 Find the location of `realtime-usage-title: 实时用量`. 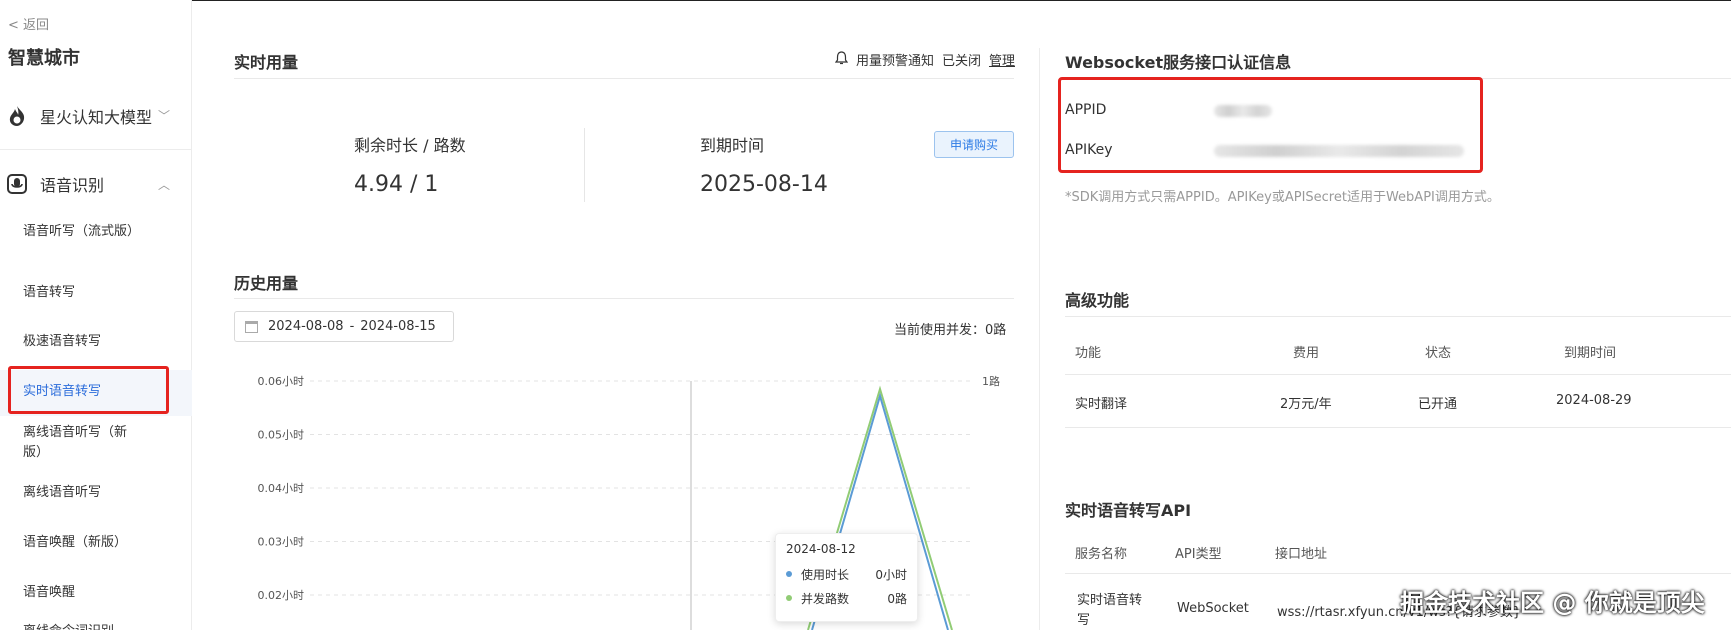

realtime-usage-title: 实时用量 is located at coordinates (266, 62).